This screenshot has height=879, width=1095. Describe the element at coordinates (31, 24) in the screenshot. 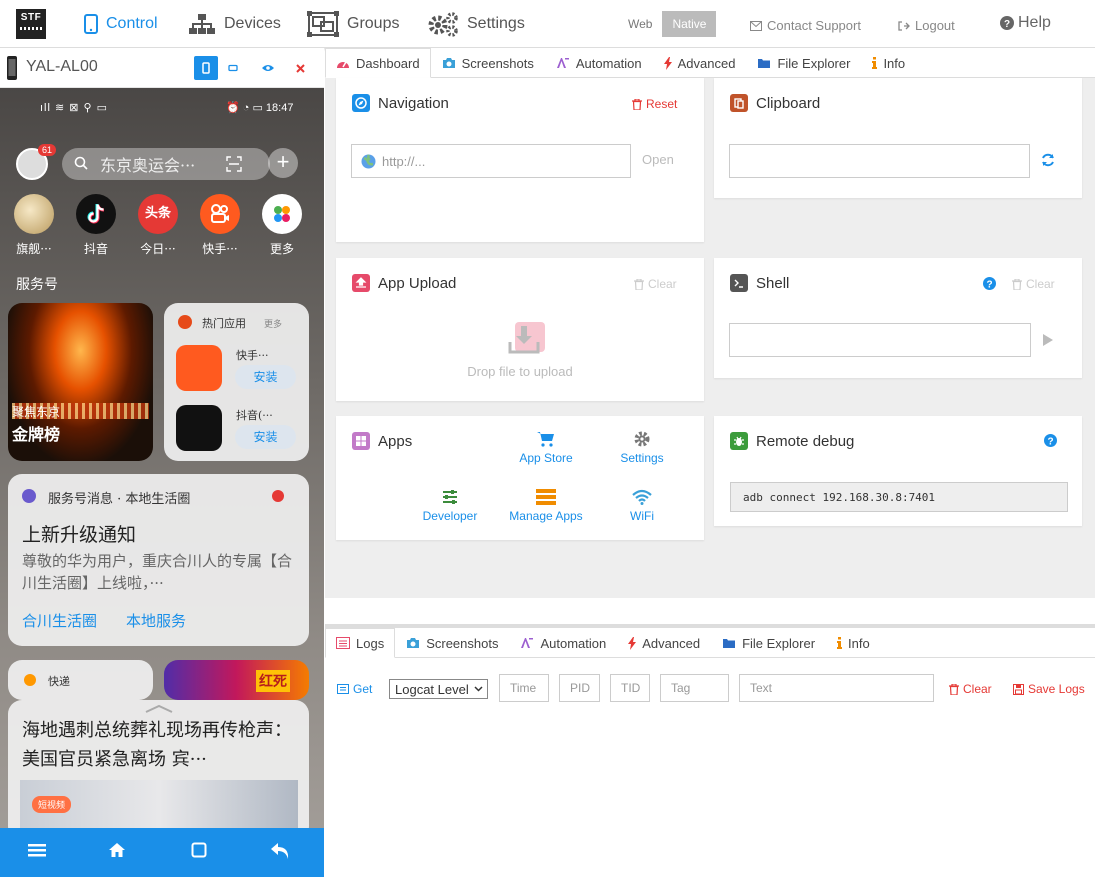

I see `stf-logo: STF` at that location.